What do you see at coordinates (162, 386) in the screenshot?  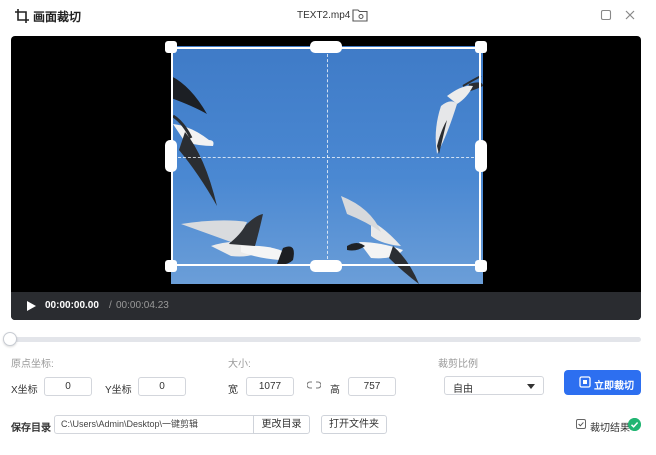 I see `y-coordinate-input: 0` at bounding box center [162, 386].